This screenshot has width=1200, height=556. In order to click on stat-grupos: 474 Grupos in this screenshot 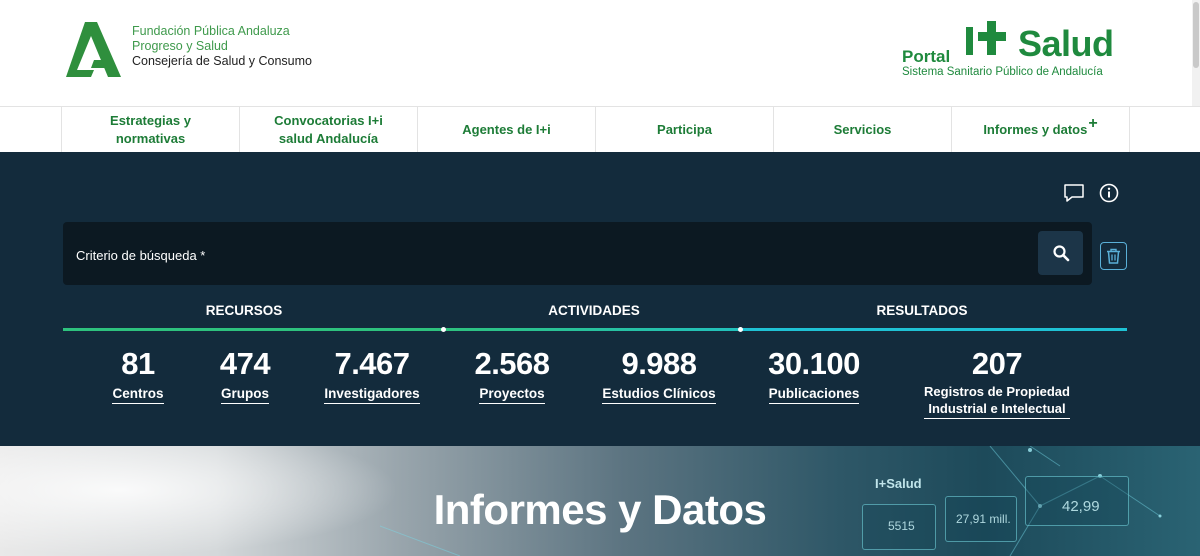, I will do `click(245, 375)`.